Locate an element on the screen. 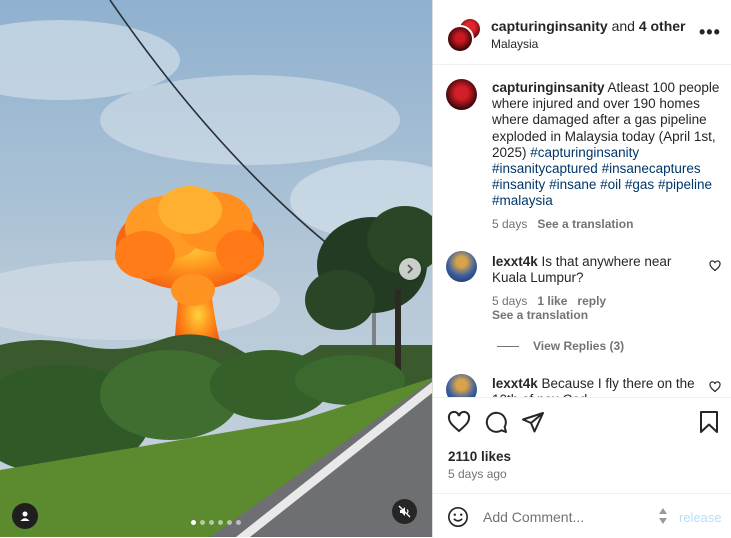 Image resolution: width=731 pixels, height=538 pixels. comment-meta: 5 days 1 like reply is located at coordinates (549, 301).